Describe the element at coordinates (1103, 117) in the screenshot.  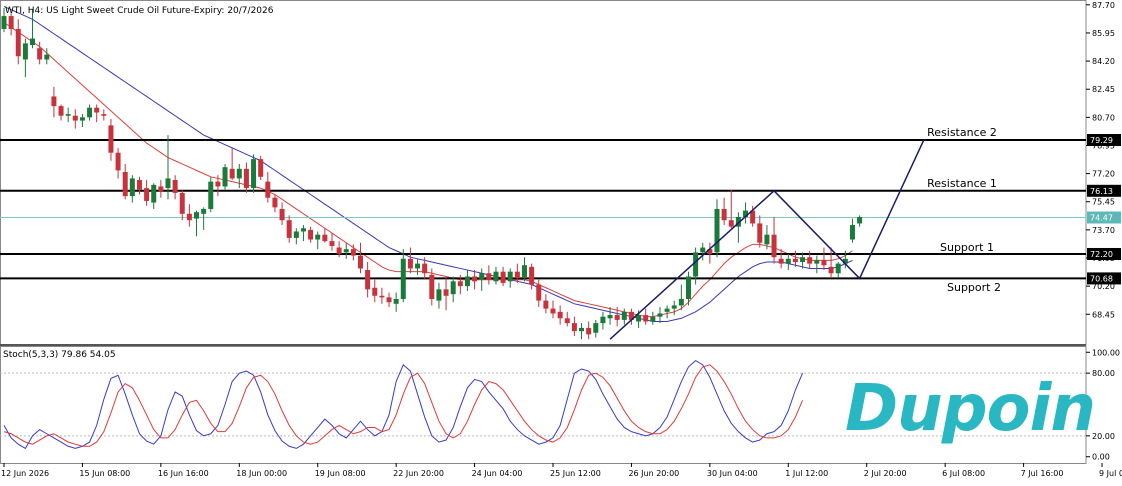
I see `price-tick-label: 80.70` at that location.